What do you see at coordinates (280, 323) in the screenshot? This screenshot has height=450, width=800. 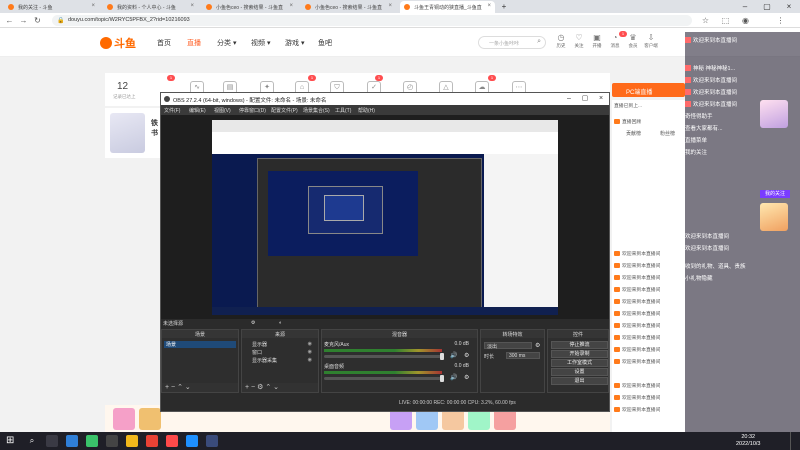 I see `filters-icon: ◐` at bounding box center [280, 323].